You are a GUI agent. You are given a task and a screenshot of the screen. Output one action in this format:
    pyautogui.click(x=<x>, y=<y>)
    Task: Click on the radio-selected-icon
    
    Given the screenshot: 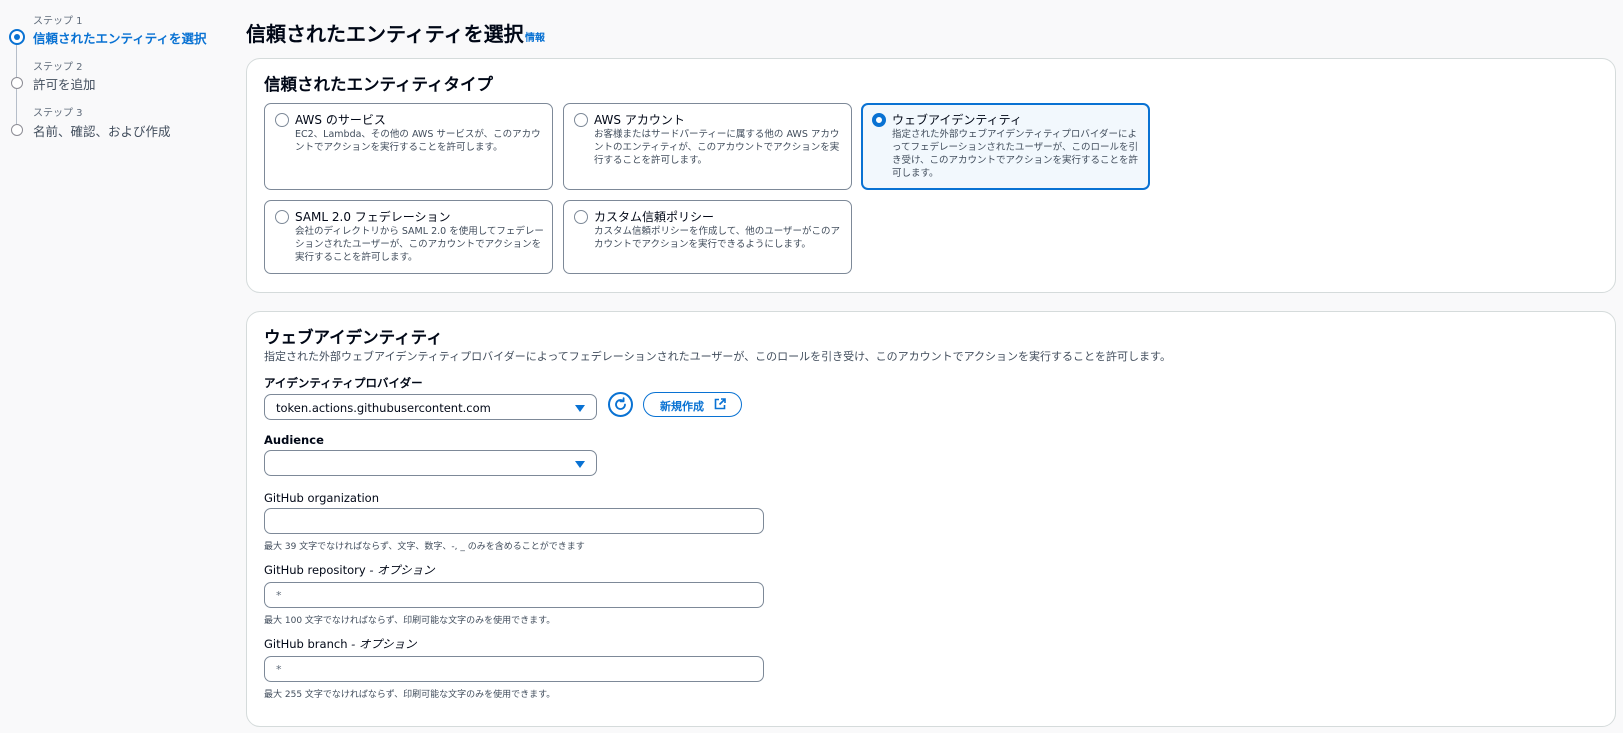 What is the action you would take?
    pyautogui.click(x=879, y=120)
    